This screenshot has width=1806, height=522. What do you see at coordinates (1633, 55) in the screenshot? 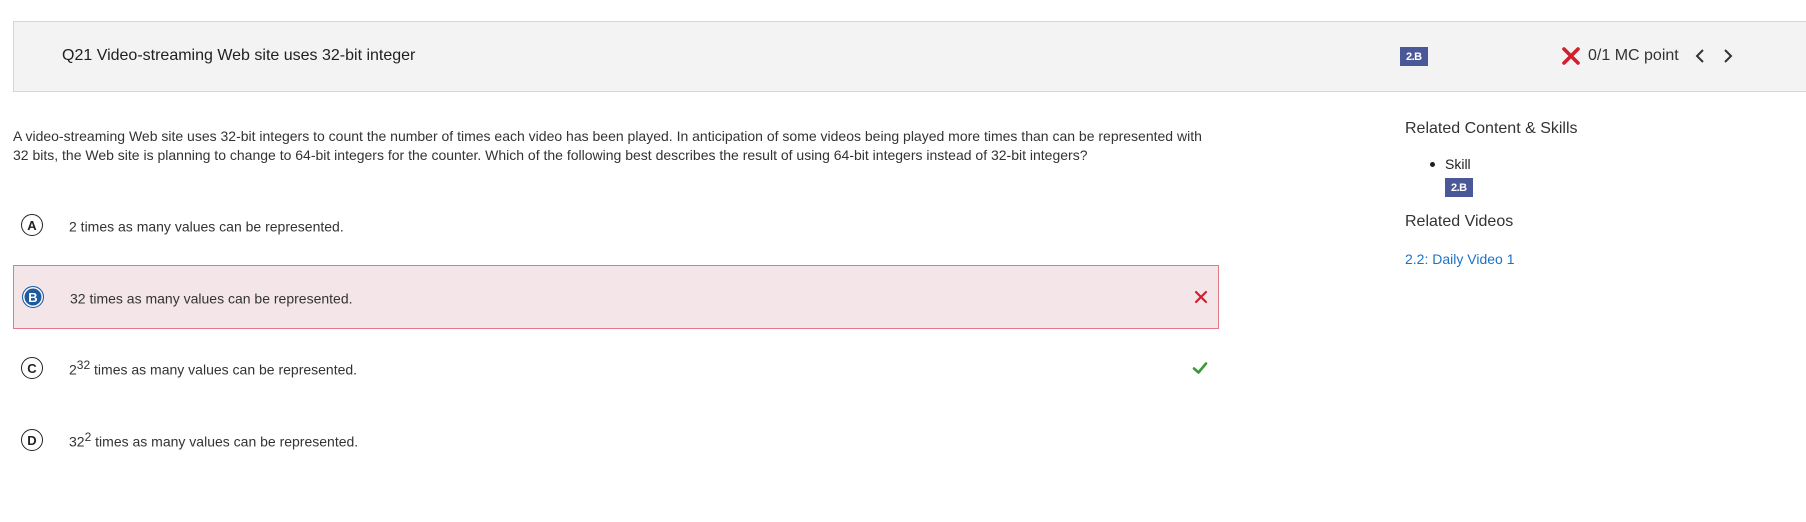
I see `score-text: 0/1 MC point` at bounding box center [1633, 55].